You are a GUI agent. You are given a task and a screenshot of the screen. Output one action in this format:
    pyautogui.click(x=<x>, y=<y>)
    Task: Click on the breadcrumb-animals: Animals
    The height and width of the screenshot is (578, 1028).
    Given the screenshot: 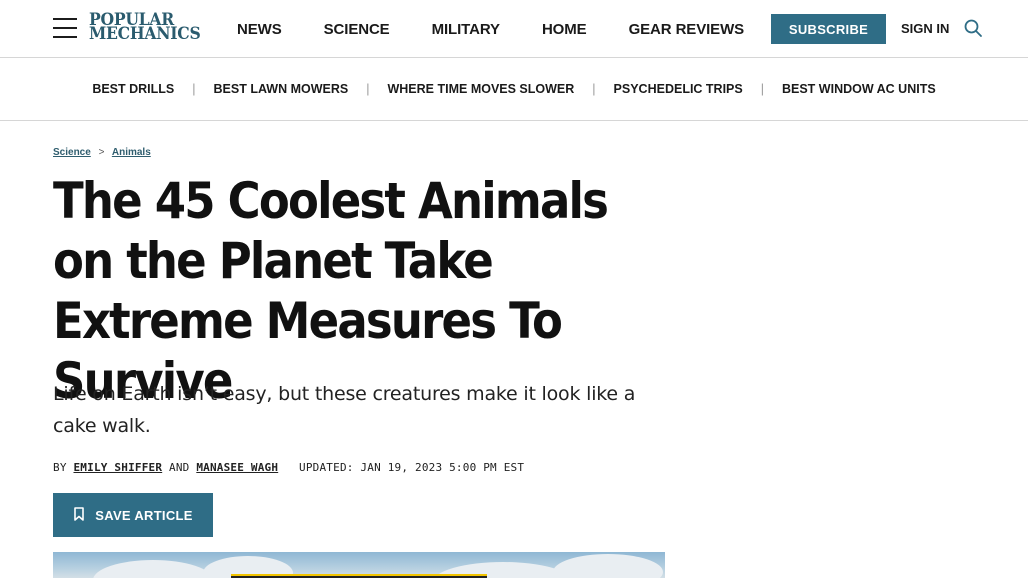 What is the action you would take?
    pyautogui.click(x=131, y=152)
    